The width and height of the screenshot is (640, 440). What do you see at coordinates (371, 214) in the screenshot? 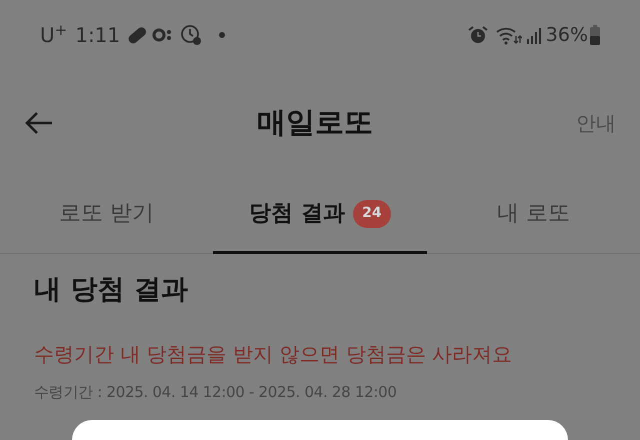
I see `count-badge: 24` at bounding box center [371, 214].